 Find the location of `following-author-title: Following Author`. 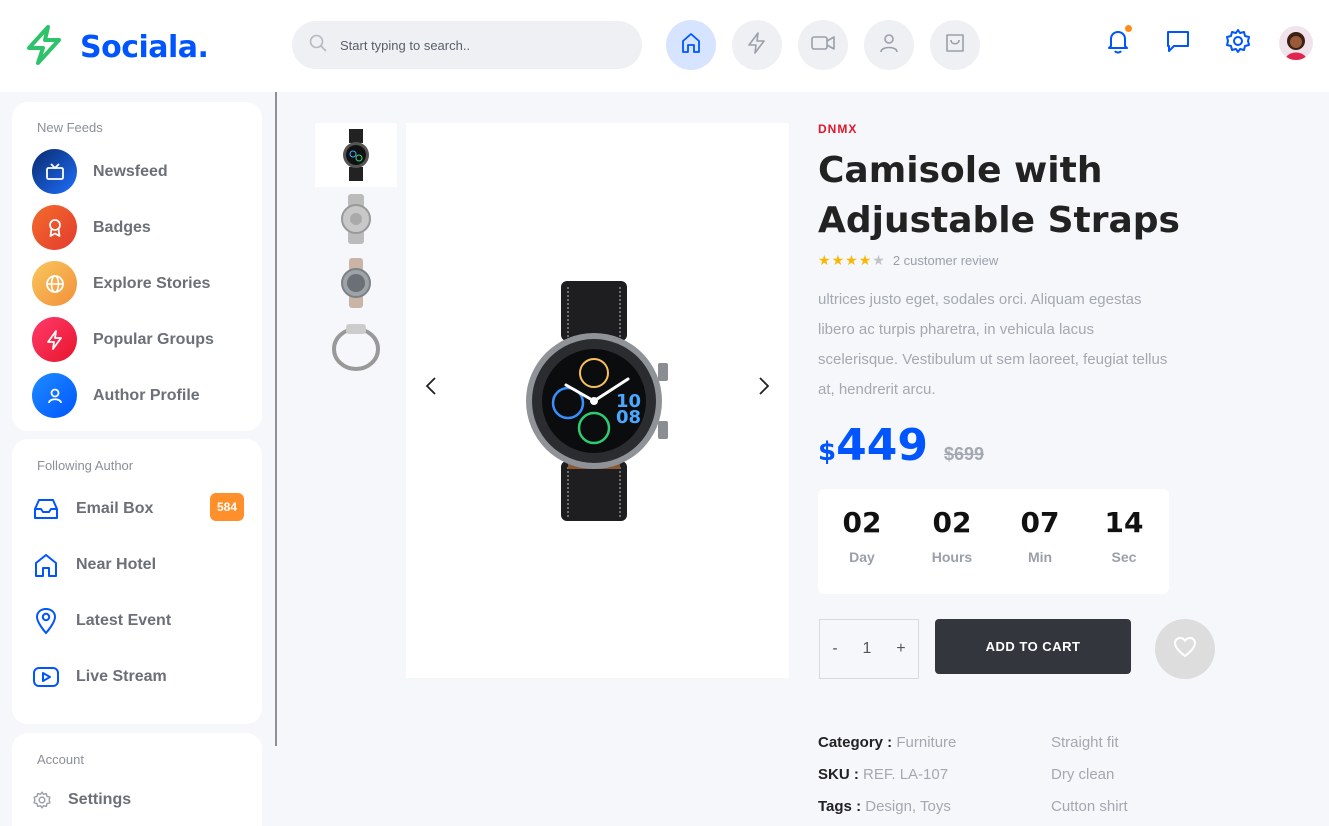

following-author-title: Following Author is located at coordinates (85, 465).